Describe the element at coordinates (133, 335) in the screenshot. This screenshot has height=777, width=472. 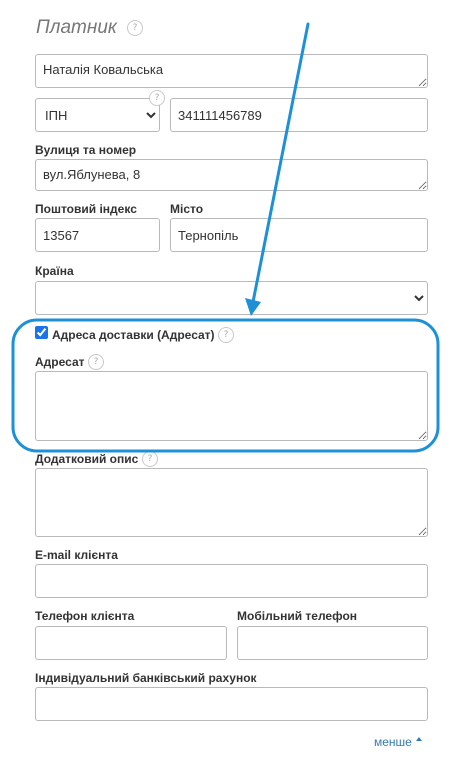
I see `delivery-address-label: Адреса доставки (Адресат)` at that location.